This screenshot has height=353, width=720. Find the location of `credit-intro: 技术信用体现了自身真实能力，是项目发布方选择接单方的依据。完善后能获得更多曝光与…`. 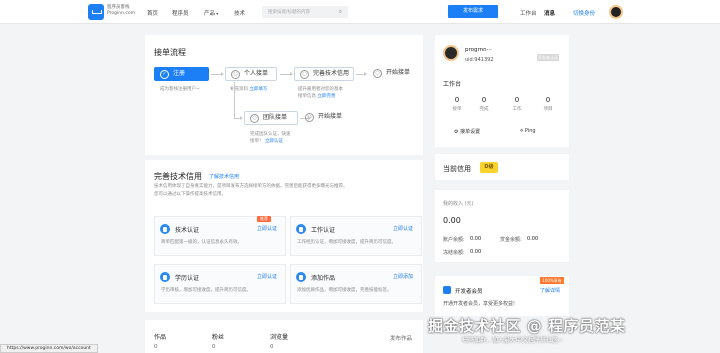

credit-intro: 技术信用体现了自身真实能力，是项目发布方选择接单方的依据。完善后能获得更多曝光与… is located at coordinates (251, 186).